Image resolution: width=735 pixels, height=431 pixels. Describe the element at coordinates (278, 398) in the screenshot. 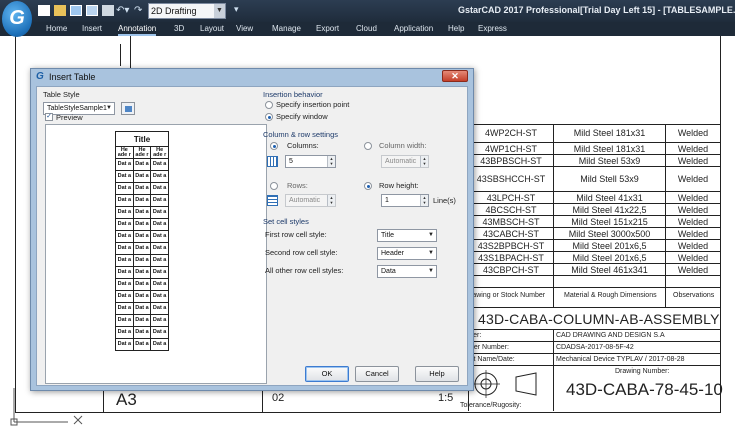

I see `sheet-number: 02` at that location.